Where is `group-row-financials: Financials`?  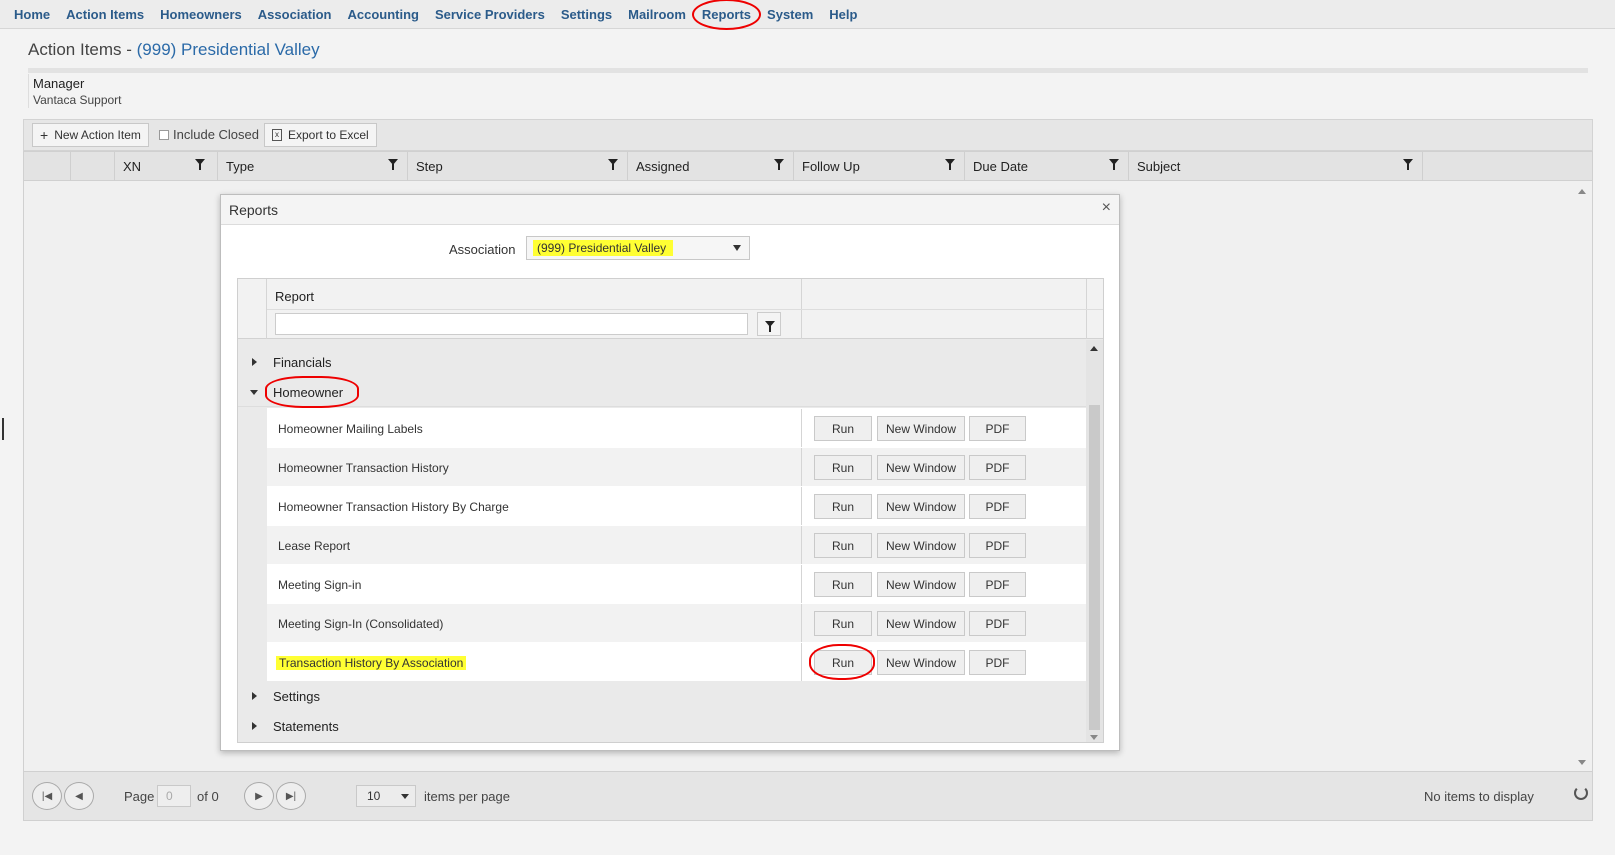
group-row-financials: Financials is located at coordinates (662, 362).